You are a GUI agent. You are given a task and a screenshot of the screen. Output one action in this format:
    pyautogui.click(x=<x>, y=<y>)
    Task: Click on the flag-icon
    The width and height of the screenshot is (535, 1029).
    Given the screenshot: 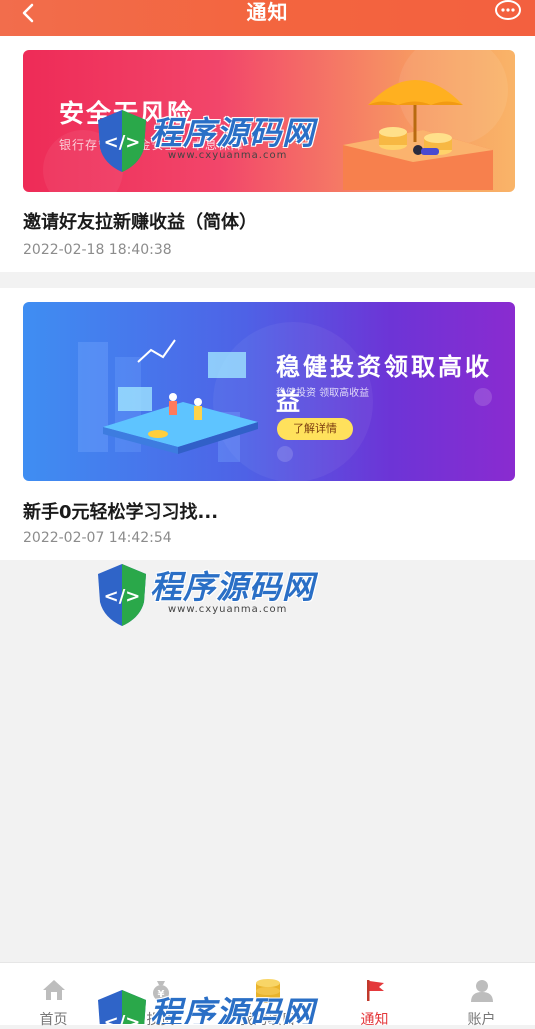 What is the action you would take?
    pyautogui.click(x=375, y=990)
    